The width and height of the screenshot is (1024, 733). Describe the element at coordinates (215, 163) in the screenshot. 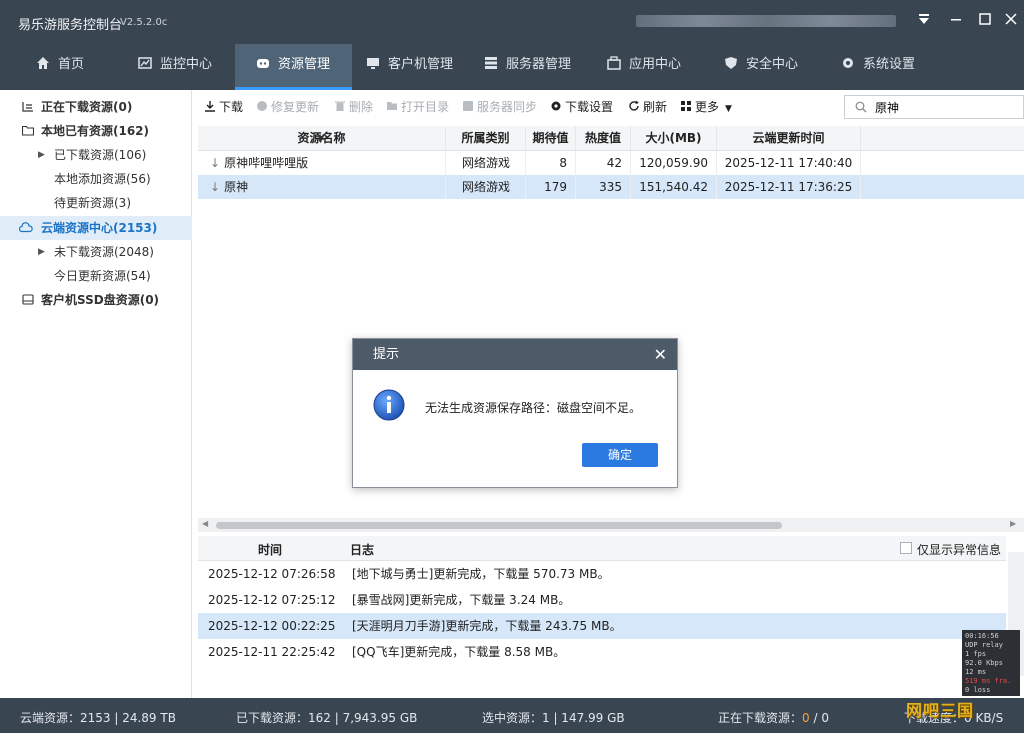

I see `download-arrow-icon: ↓` at that location.